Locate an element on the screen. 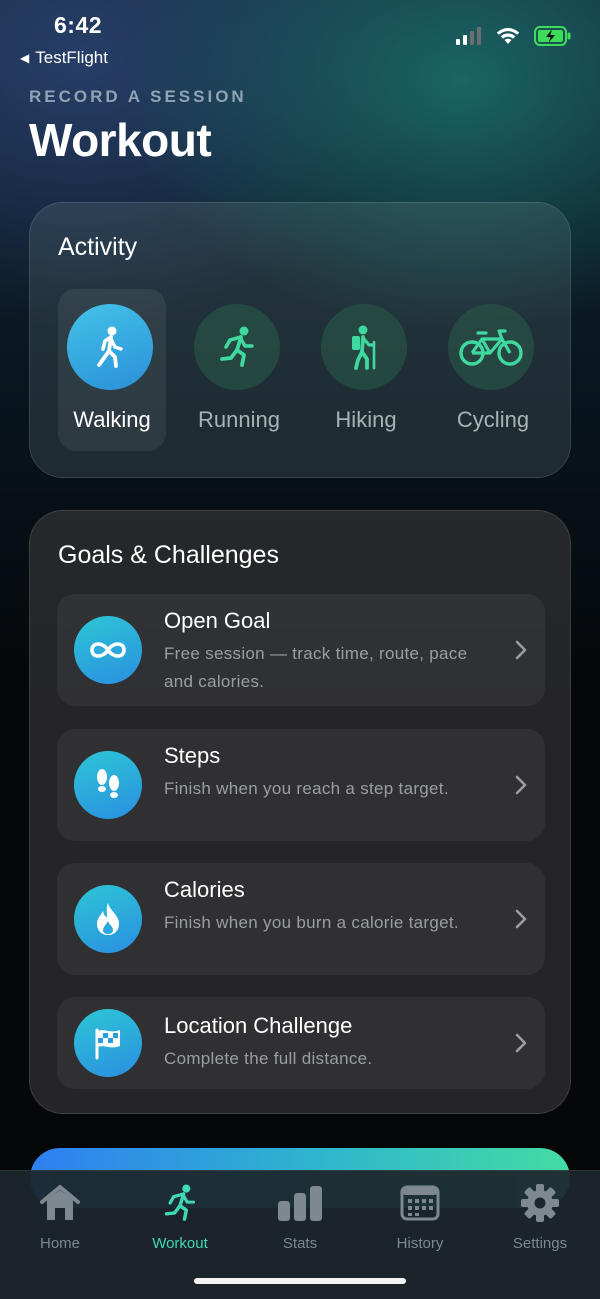 The image size is (600, 1299). goal-description: Complete the full distance. is located at coordinates (268, 1058).